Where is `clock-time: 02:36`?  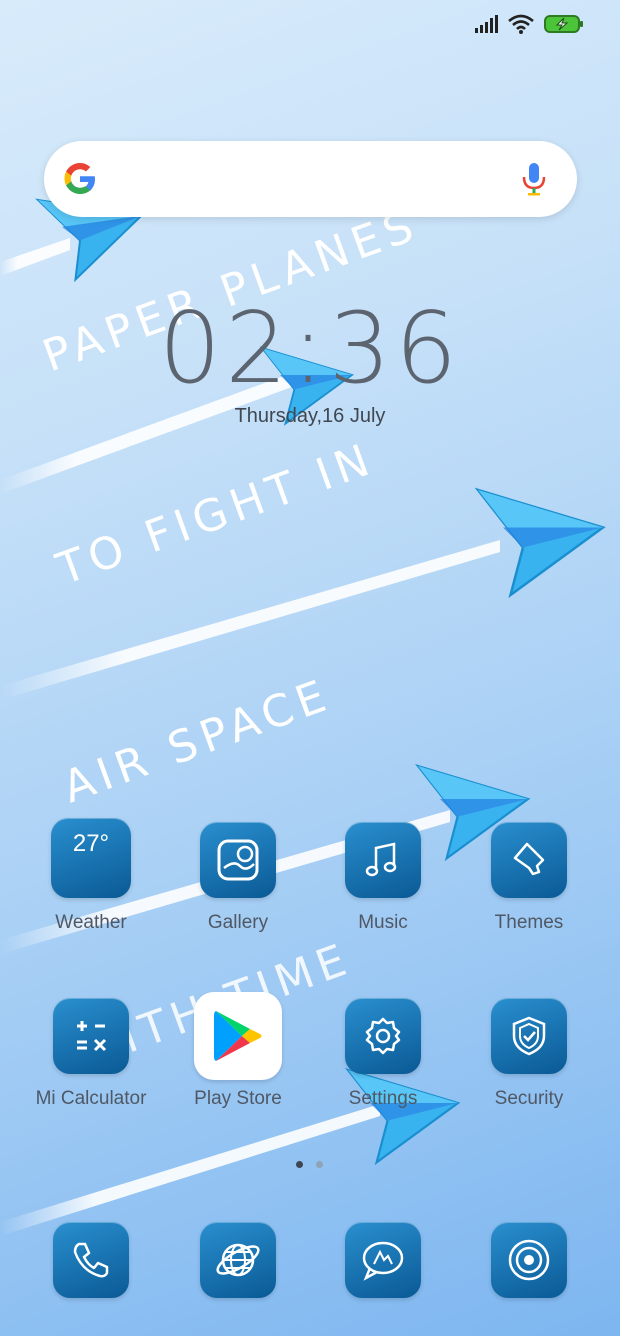 clock-time: 02:36 is located at coordinates (310, 349).